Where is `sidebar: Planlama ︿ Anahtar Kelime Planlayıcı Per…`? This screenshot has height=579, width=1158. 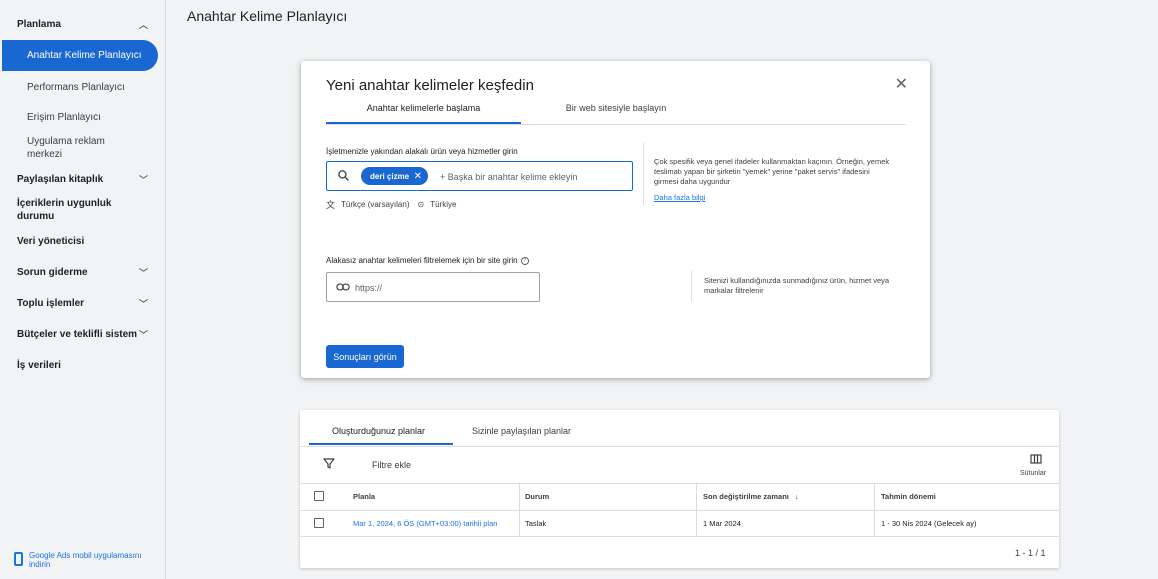 sidebar: Planlama ︿ Anahtar Kelime Planlayıcı Per… is located at coordinates (83, 289).